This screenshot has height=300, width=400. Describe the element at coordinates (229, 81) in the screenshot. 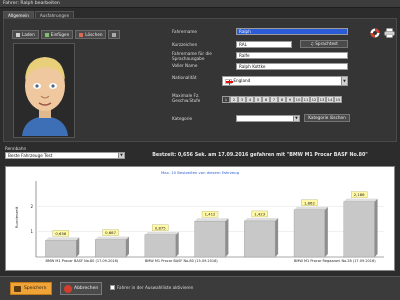

I see `england-flag-icon` at that location.